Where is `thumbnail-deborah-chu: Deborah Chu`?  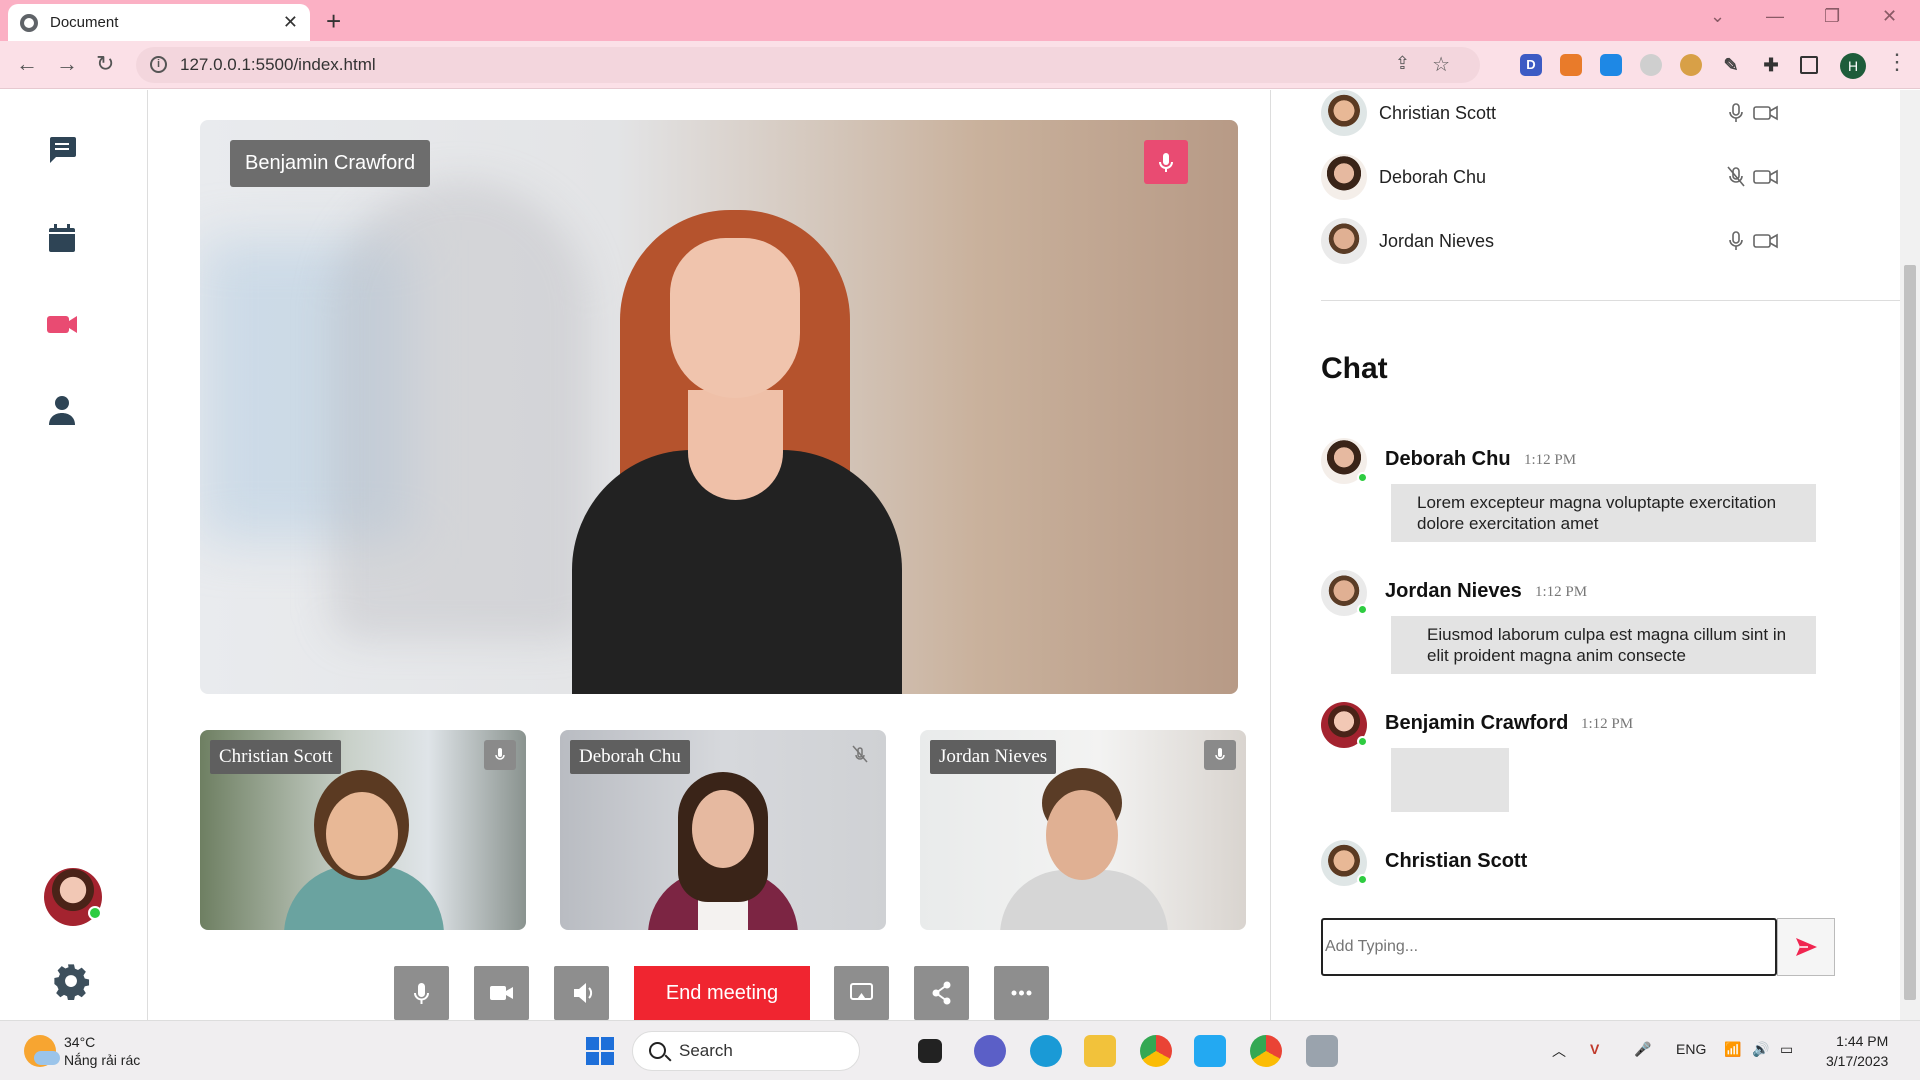 thumbnail-deborah-chu: Deborah Chu is located at coordinates (723, 830).